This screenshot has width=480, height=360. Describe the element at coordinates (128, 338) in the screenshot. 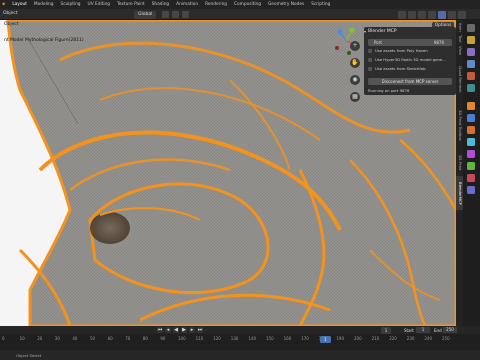

I see `frame-tick: 70` at that location.